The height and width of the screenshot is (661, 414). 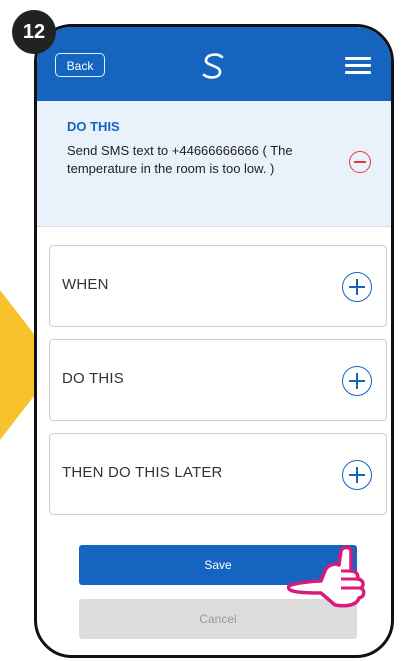 I want to click on then-do-this-later-label: THEN DO THIS LATER, so click(x=142, y=472).